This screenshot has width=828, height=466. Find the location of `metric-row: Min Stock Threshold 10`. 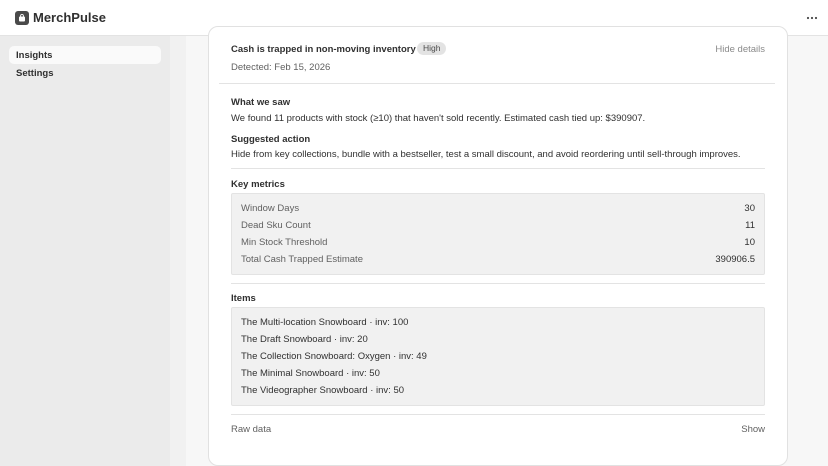

metric-row: Min Stock Threshold 10 is located at coordinates (498, 243).